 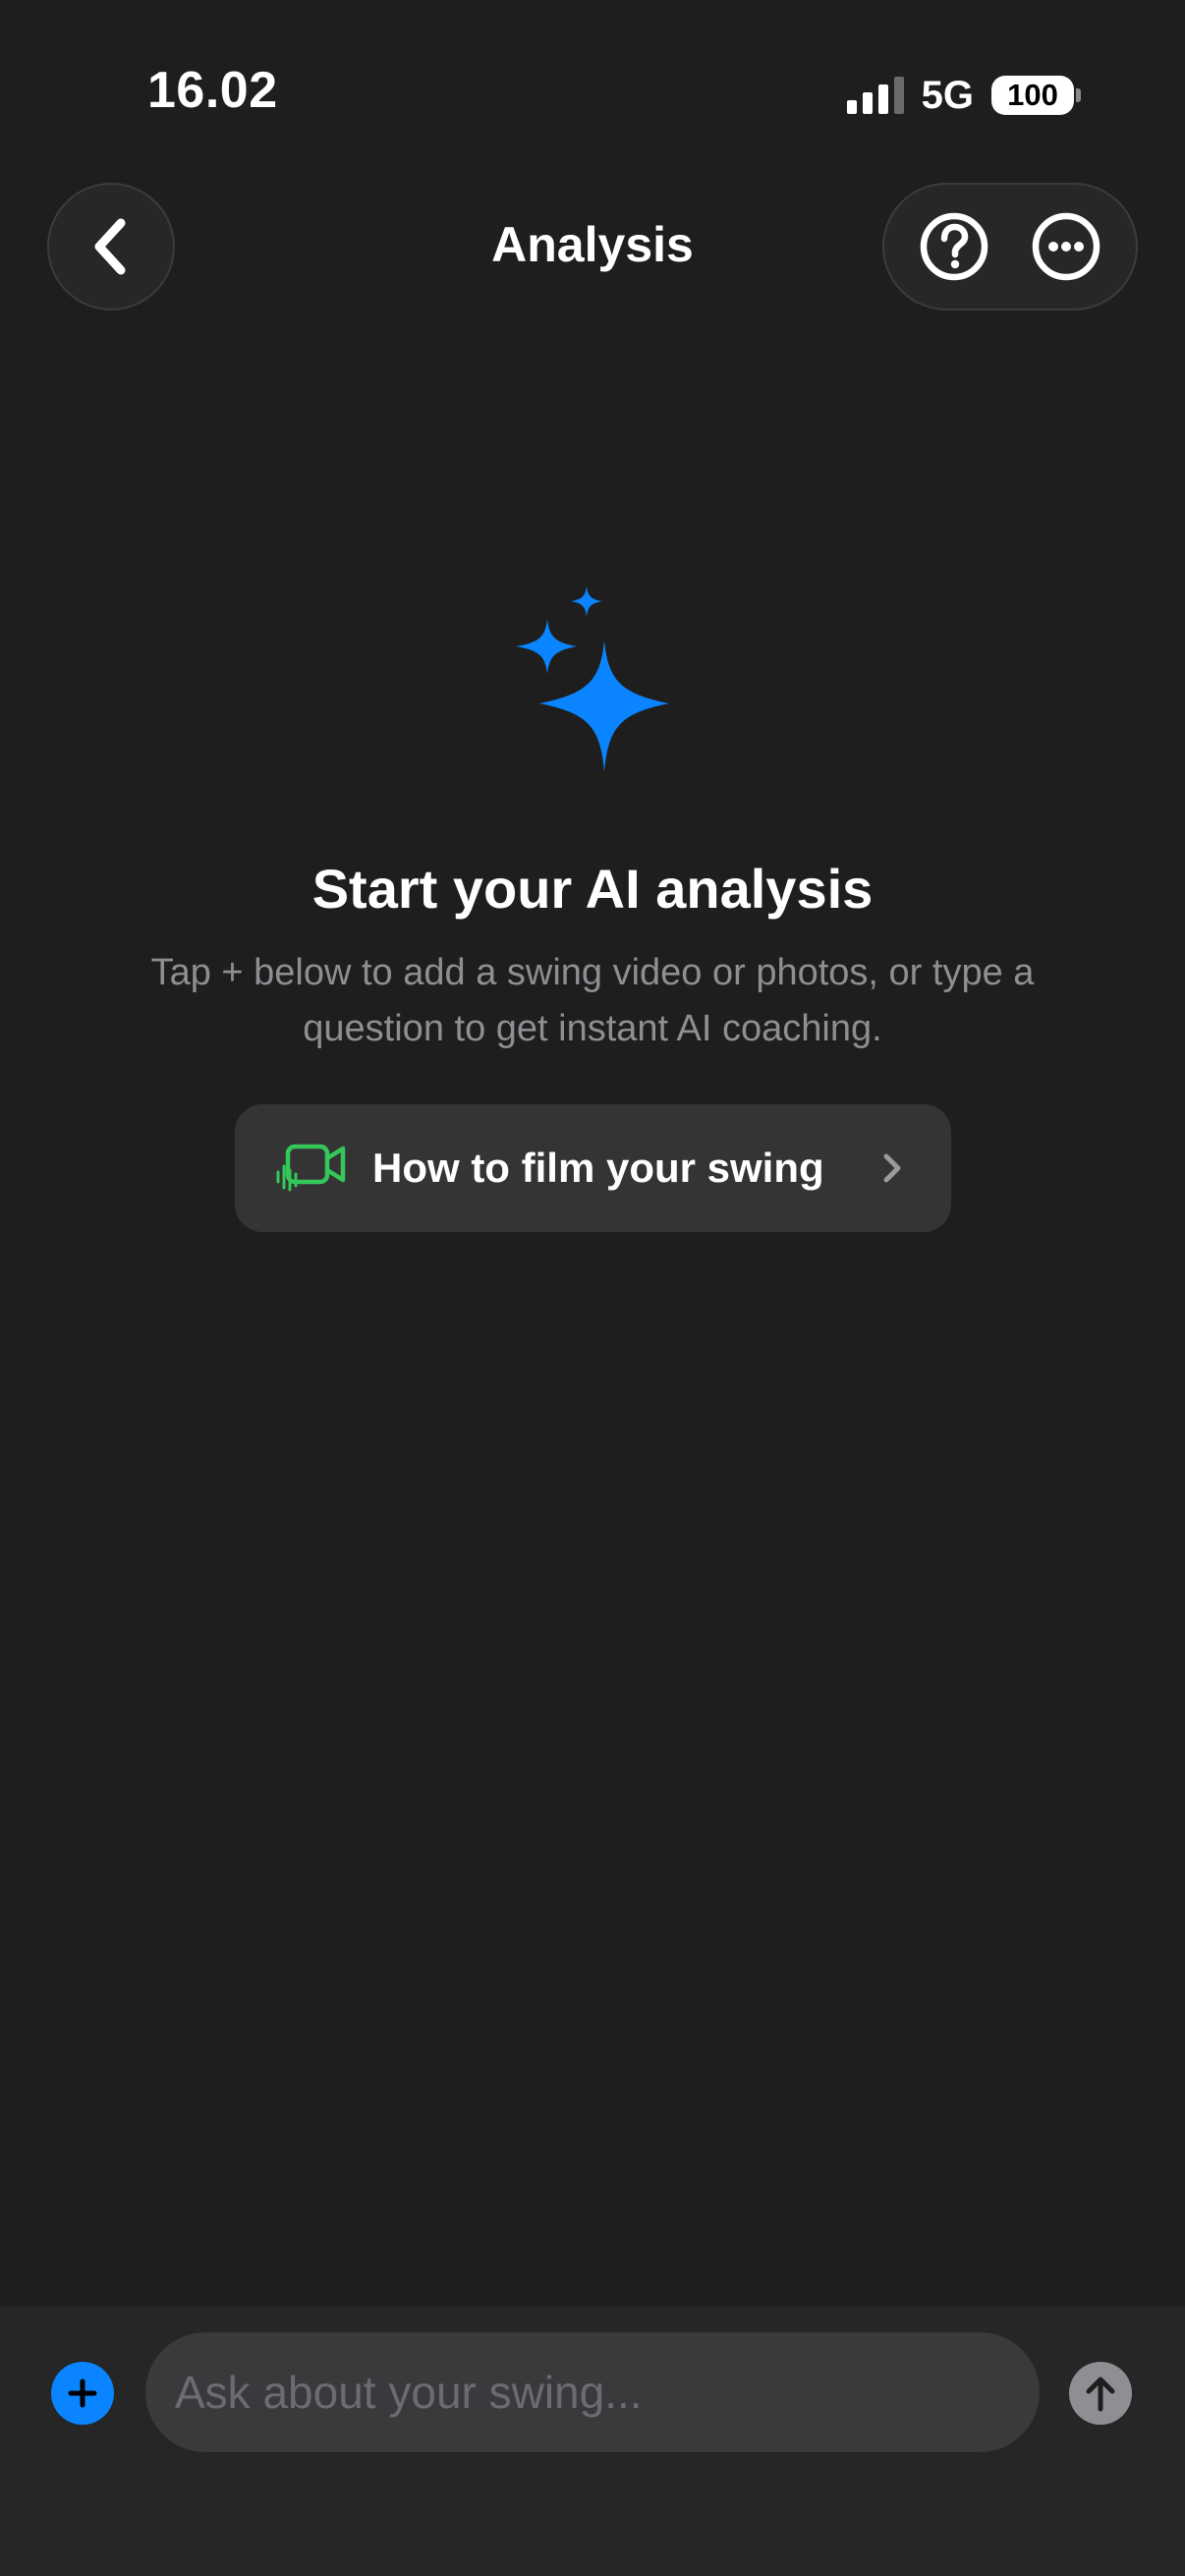 I want to click on help-button, so click(x=954, y=246).